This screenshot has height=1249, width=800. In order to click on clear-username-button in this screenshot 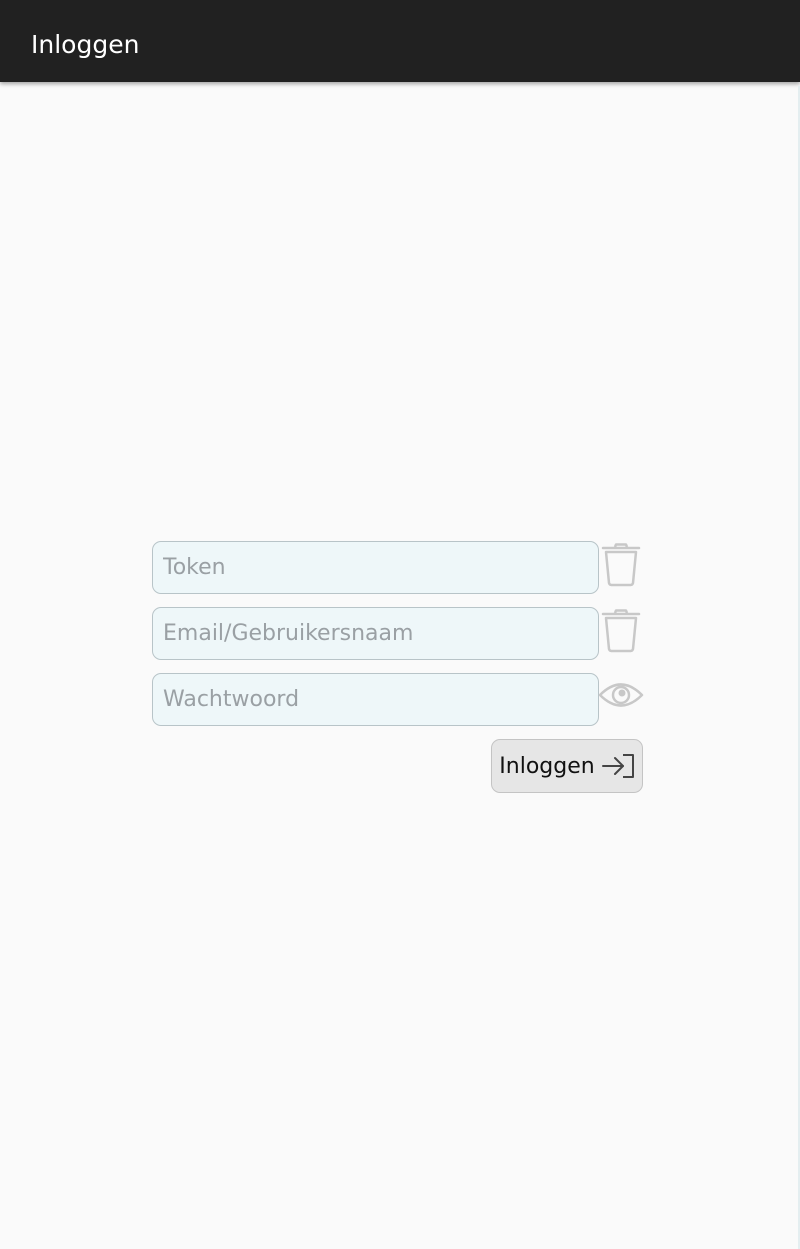, I will do `click(621, 631)`.